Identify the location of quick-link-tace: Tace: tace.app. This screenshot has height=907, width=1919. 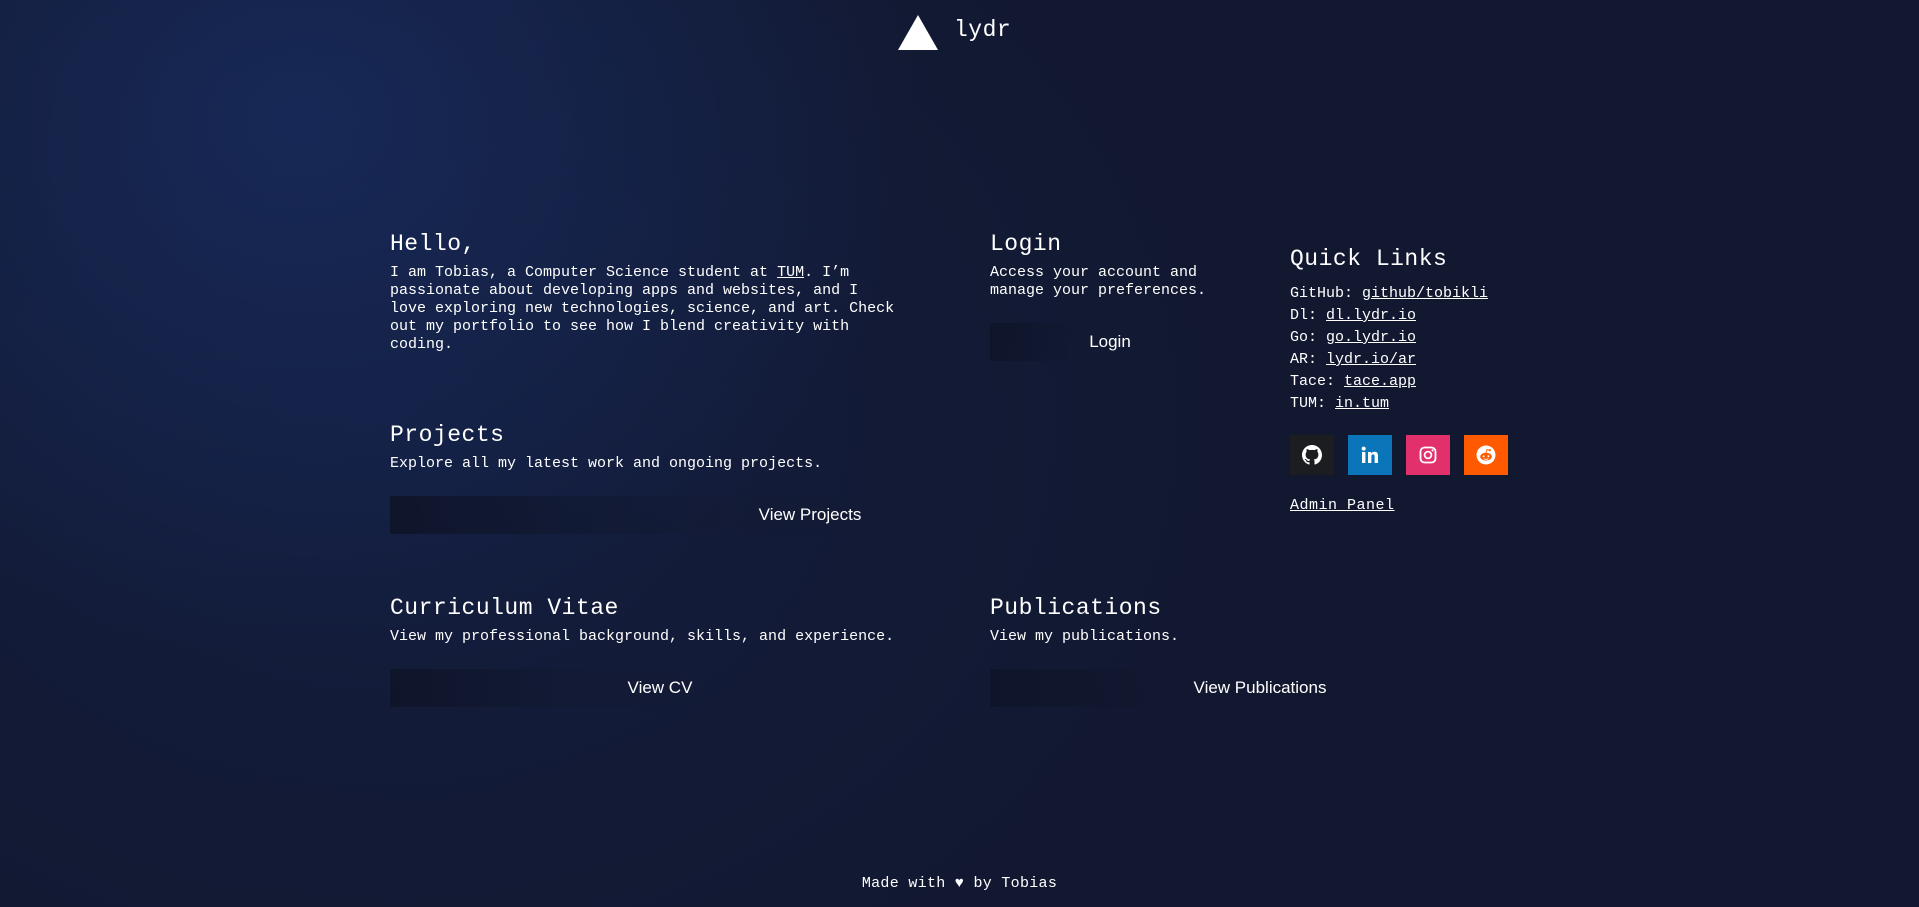
(1430, 382).